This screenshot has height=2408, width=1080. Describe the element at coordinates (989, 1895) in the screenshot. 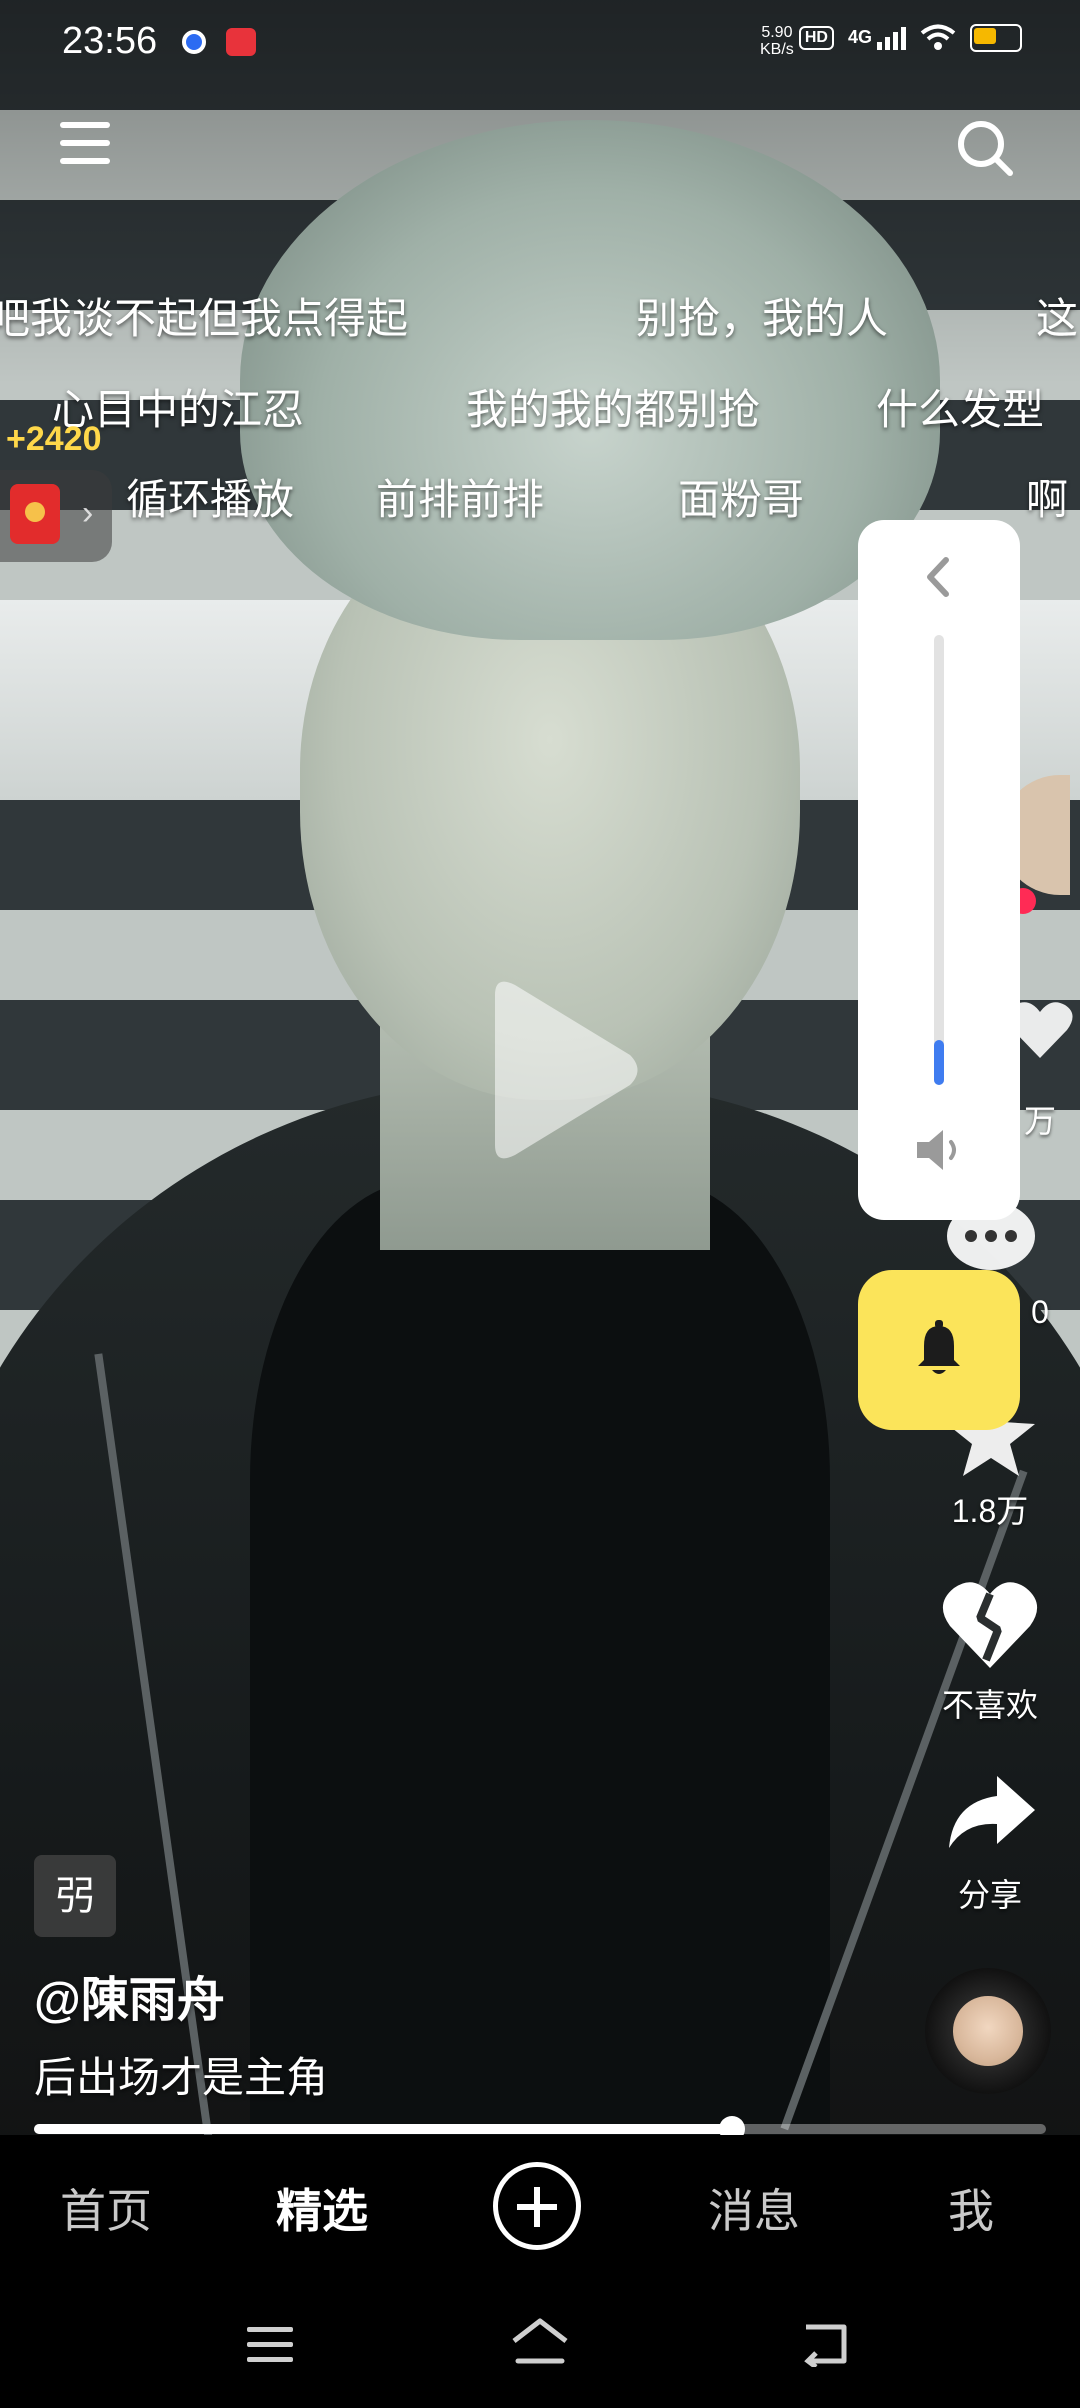

I see `share-label: 分享` at that location.